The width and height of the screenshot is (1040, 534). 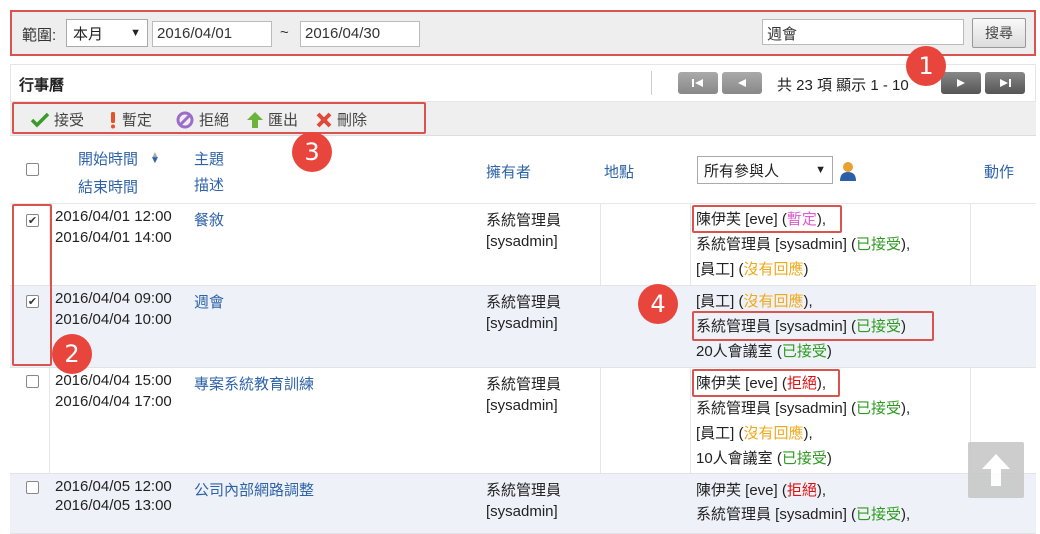 I want to click on annotation-badge-2: 2, so click(x=72, y=354).